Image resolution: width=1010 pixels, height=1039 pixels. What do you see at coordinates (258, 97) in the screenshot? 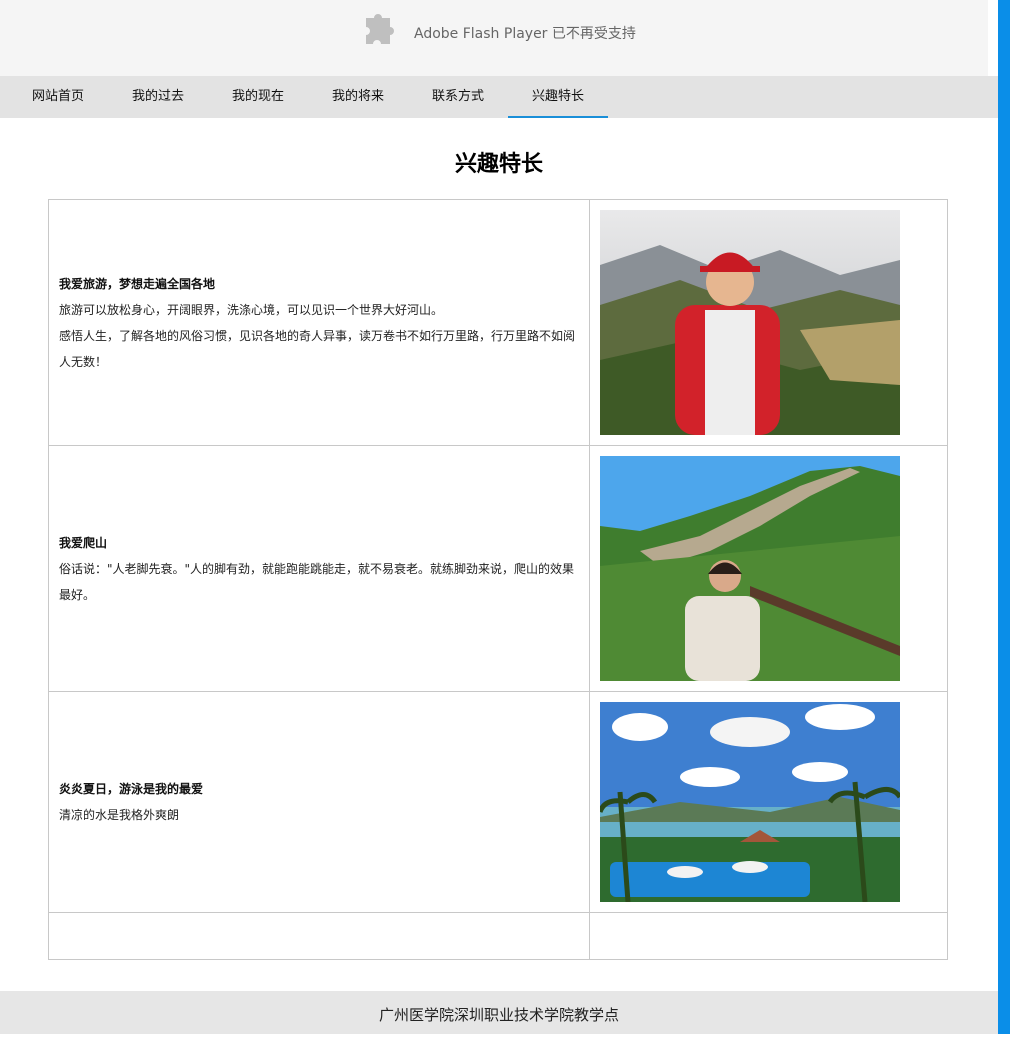
I see `nav-item-present: 我的现在` at bounding box center [258, 97].